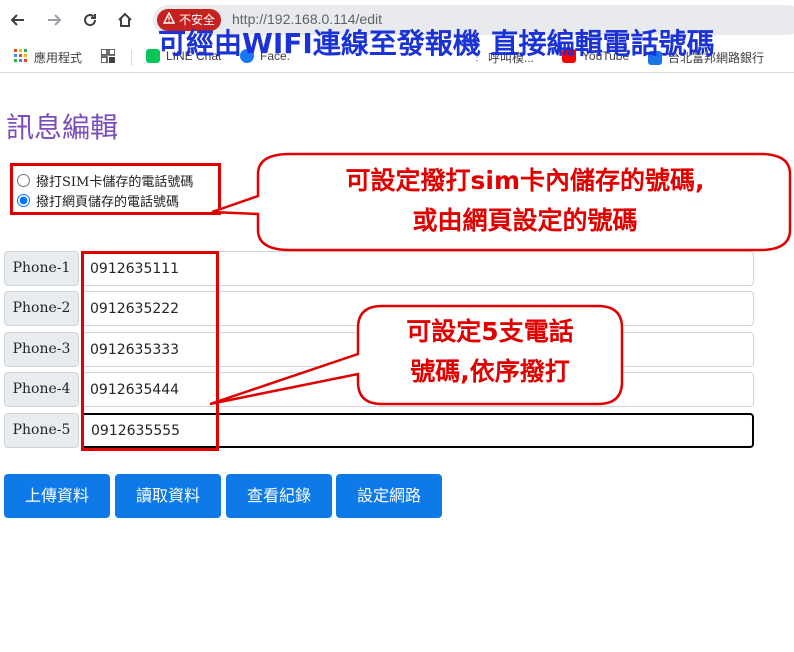 The width and height of the screenshot is (794, 652). What do you see at coordinates (525, 180) in the screenshot?
I see `callout-text-top-line1: 可設定撥打sim卡內儲存的號碼,` at bounding box center [525, 180].